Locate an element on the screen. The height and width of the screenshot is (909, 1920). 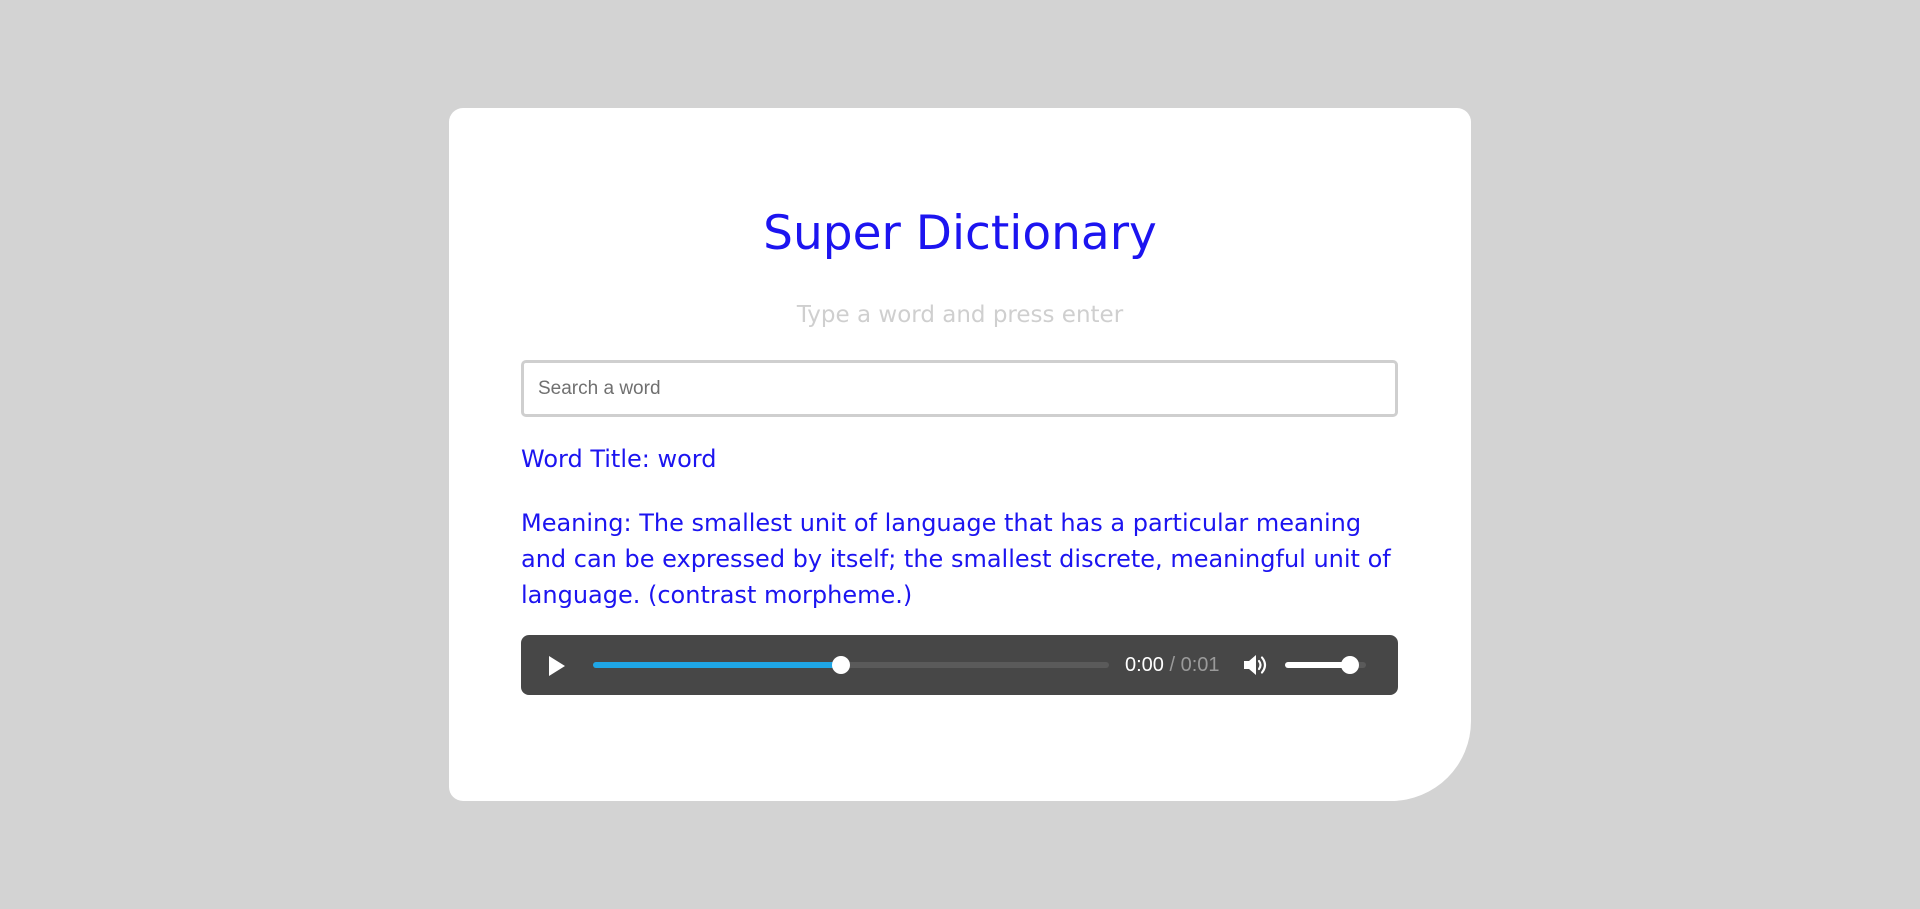
progress-thumb is located at coordinates (840, 665).